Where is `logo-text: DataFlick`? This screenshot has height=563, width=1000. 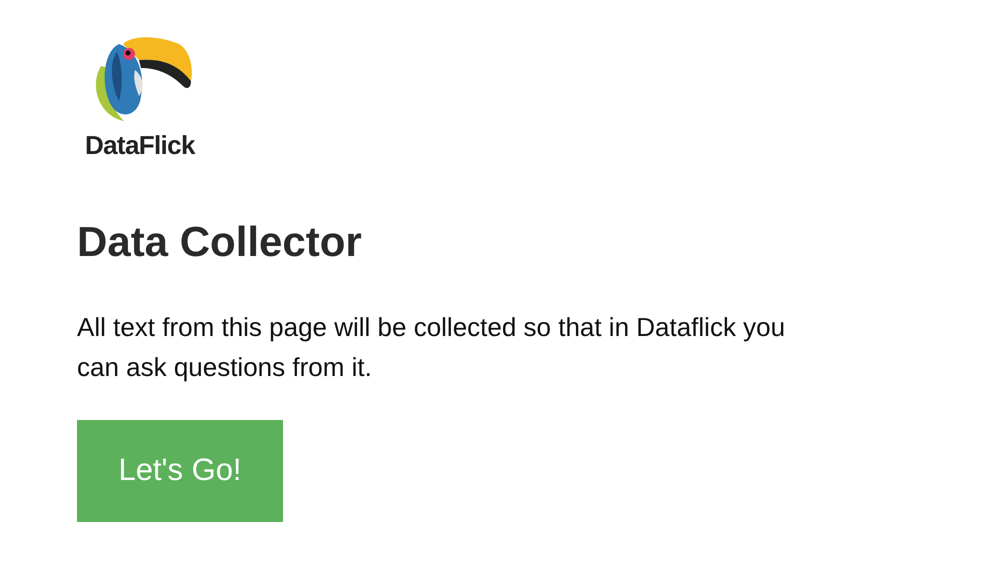
logo-text: DataFlick is located at coordinates (140, 145).